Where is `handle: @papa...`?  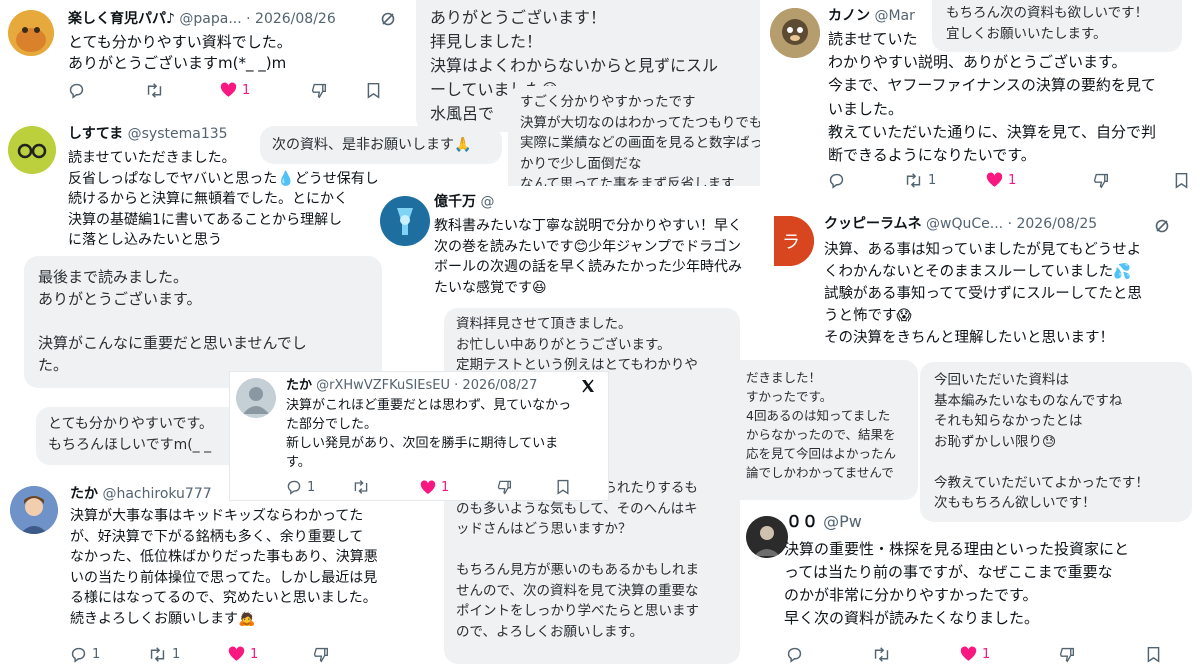
handle: @papa... is located at coordinates (210, 19).